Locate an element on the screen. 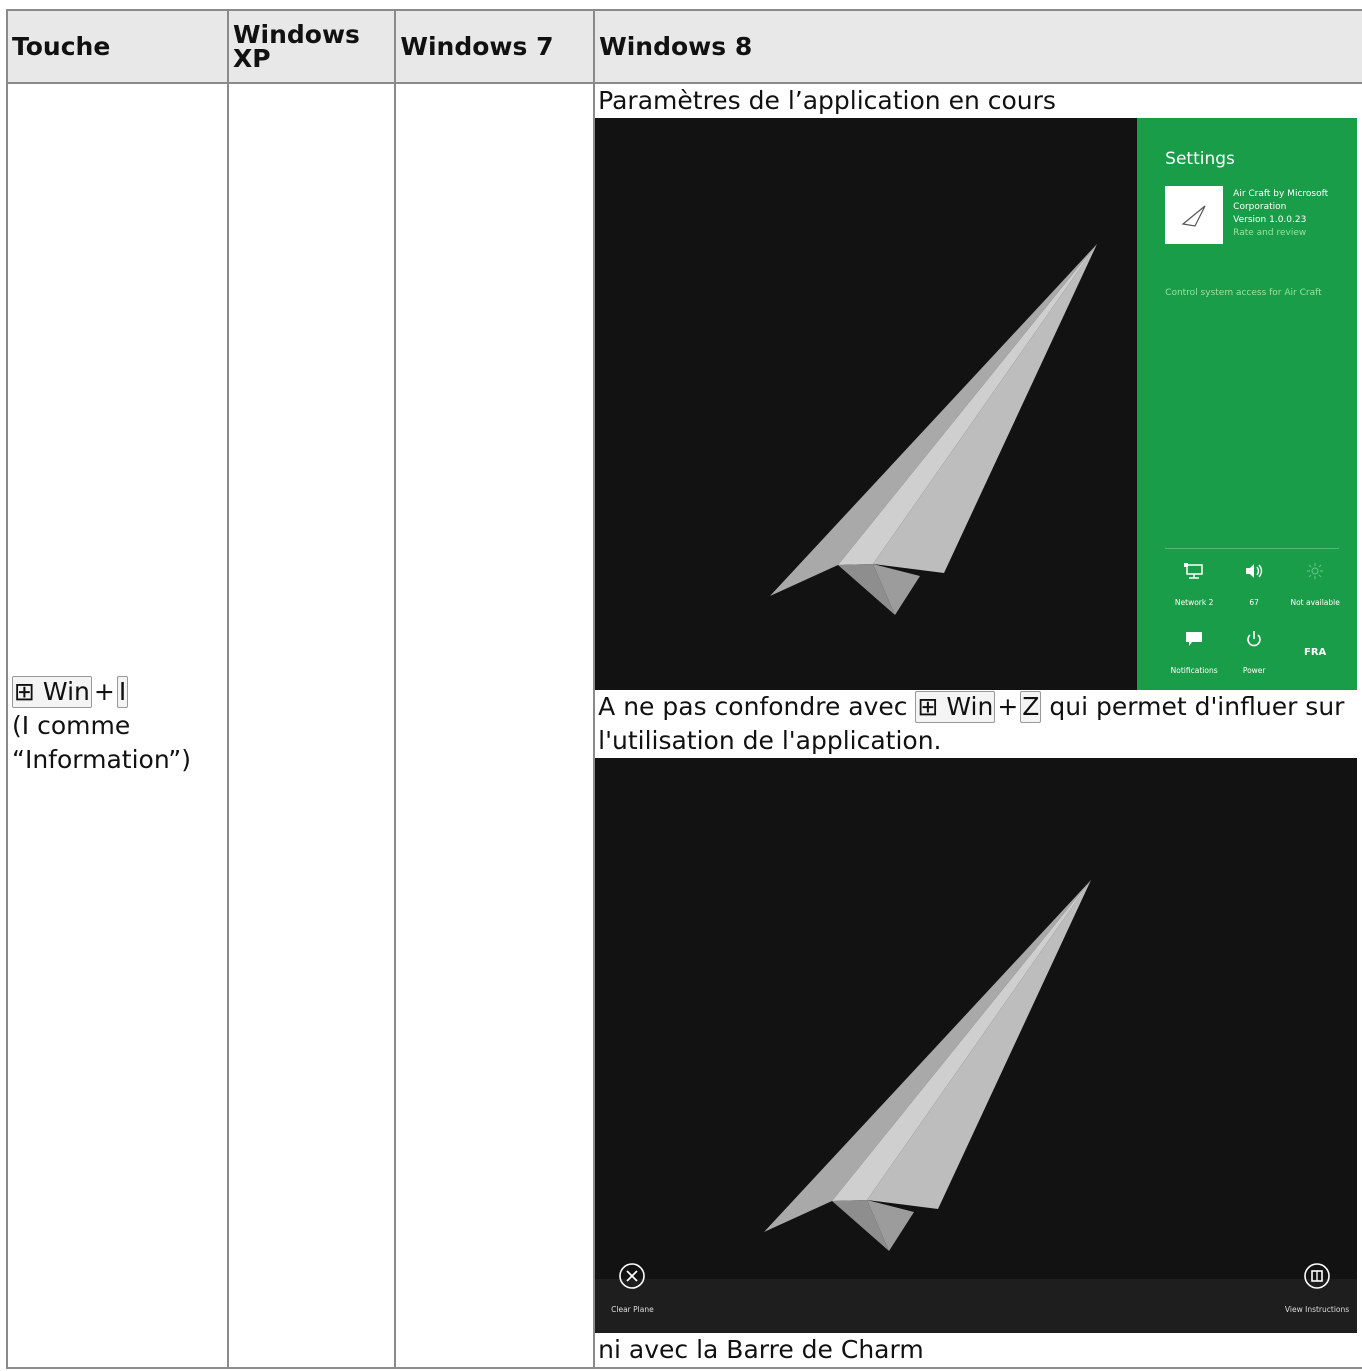 The height and width of the screenshot is (1371, 1362). network-icon is located at coordinates (1193, 571).